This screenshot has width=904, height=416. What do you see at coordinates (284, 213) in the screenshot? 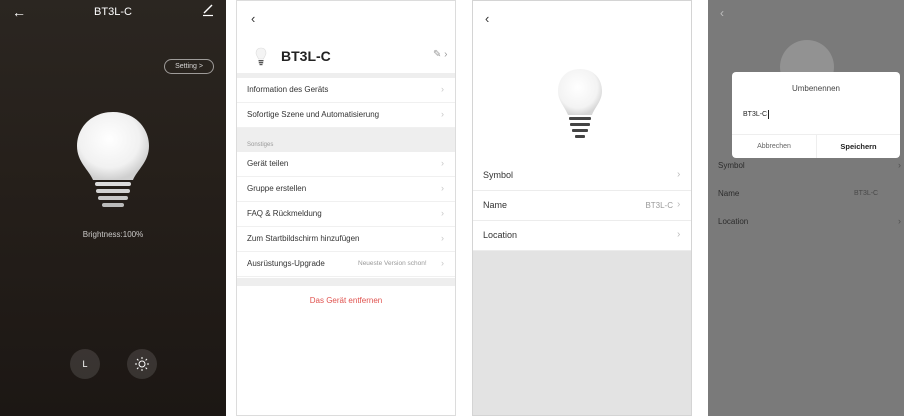
I see `list-item-label: FAQ & Rückmeldung` at bounding box center [284, 213].